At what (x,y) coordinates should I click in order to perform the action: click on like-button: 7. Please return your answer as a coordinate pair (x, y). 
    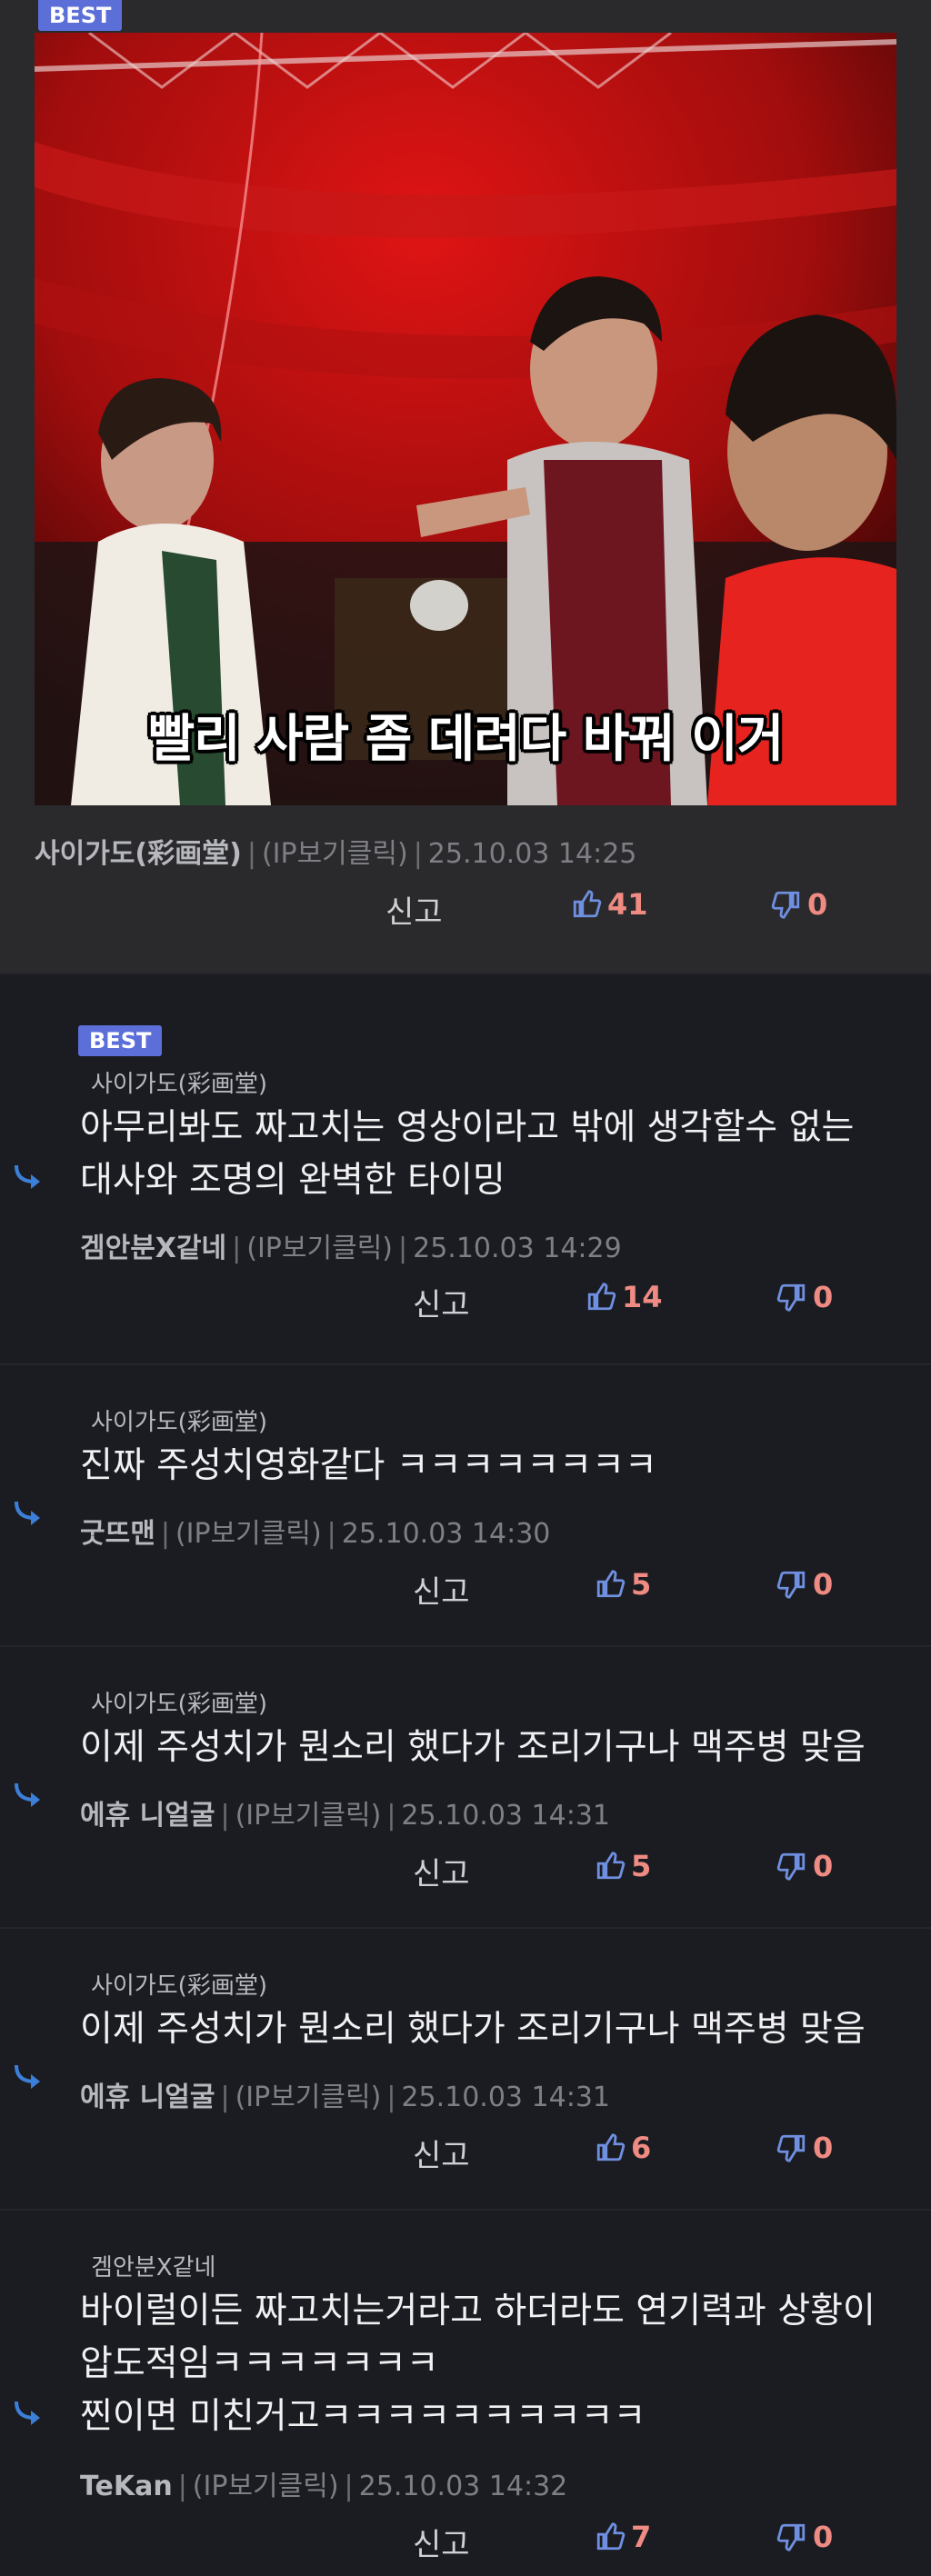
    Looking at the image, I should click on (623, 2537).